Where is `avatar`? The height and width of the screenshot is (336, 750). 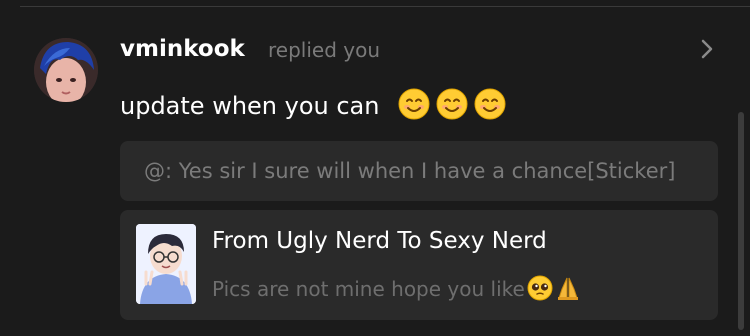 avatar is located at coordinates (66, 70).